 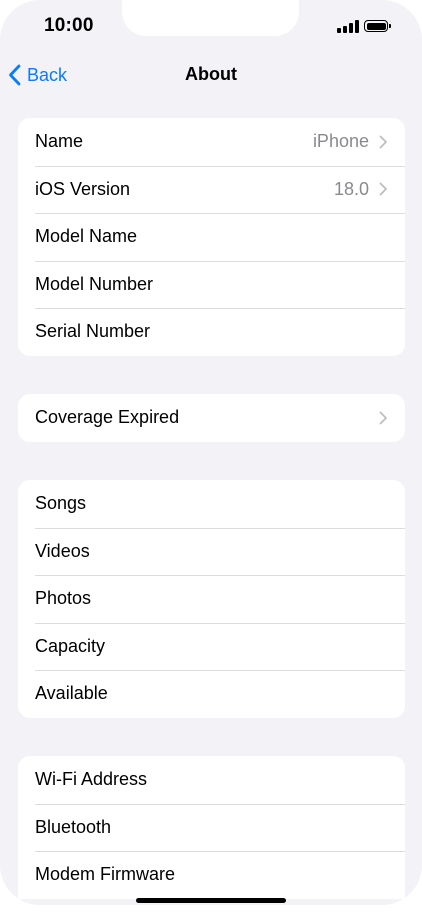 I want to click on row-songs: Songs, so click(x=211, y=504).